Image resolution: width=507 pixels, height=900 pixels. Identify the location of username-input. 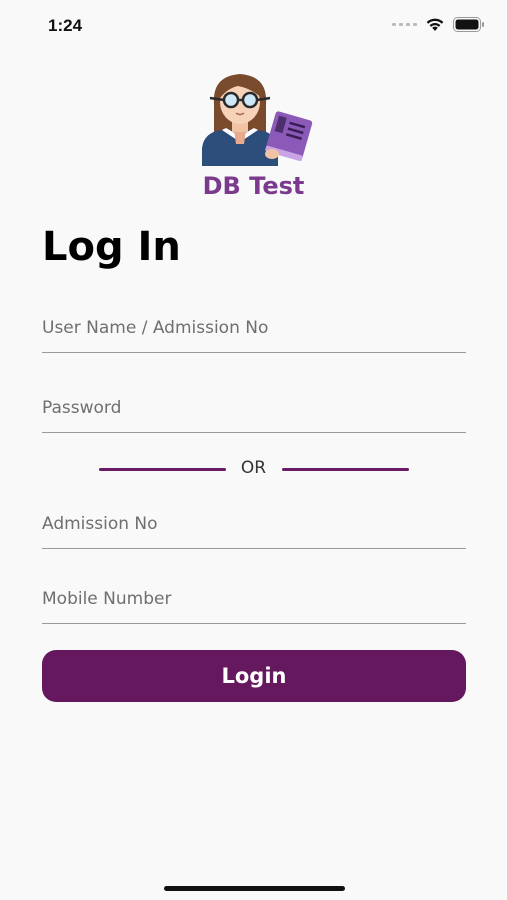
(254, 328).